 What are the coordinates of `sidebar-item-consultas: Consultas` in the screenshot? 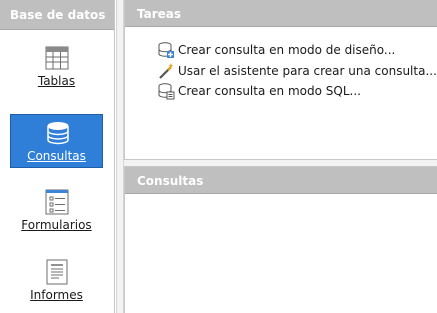 It's located at (56, 141).